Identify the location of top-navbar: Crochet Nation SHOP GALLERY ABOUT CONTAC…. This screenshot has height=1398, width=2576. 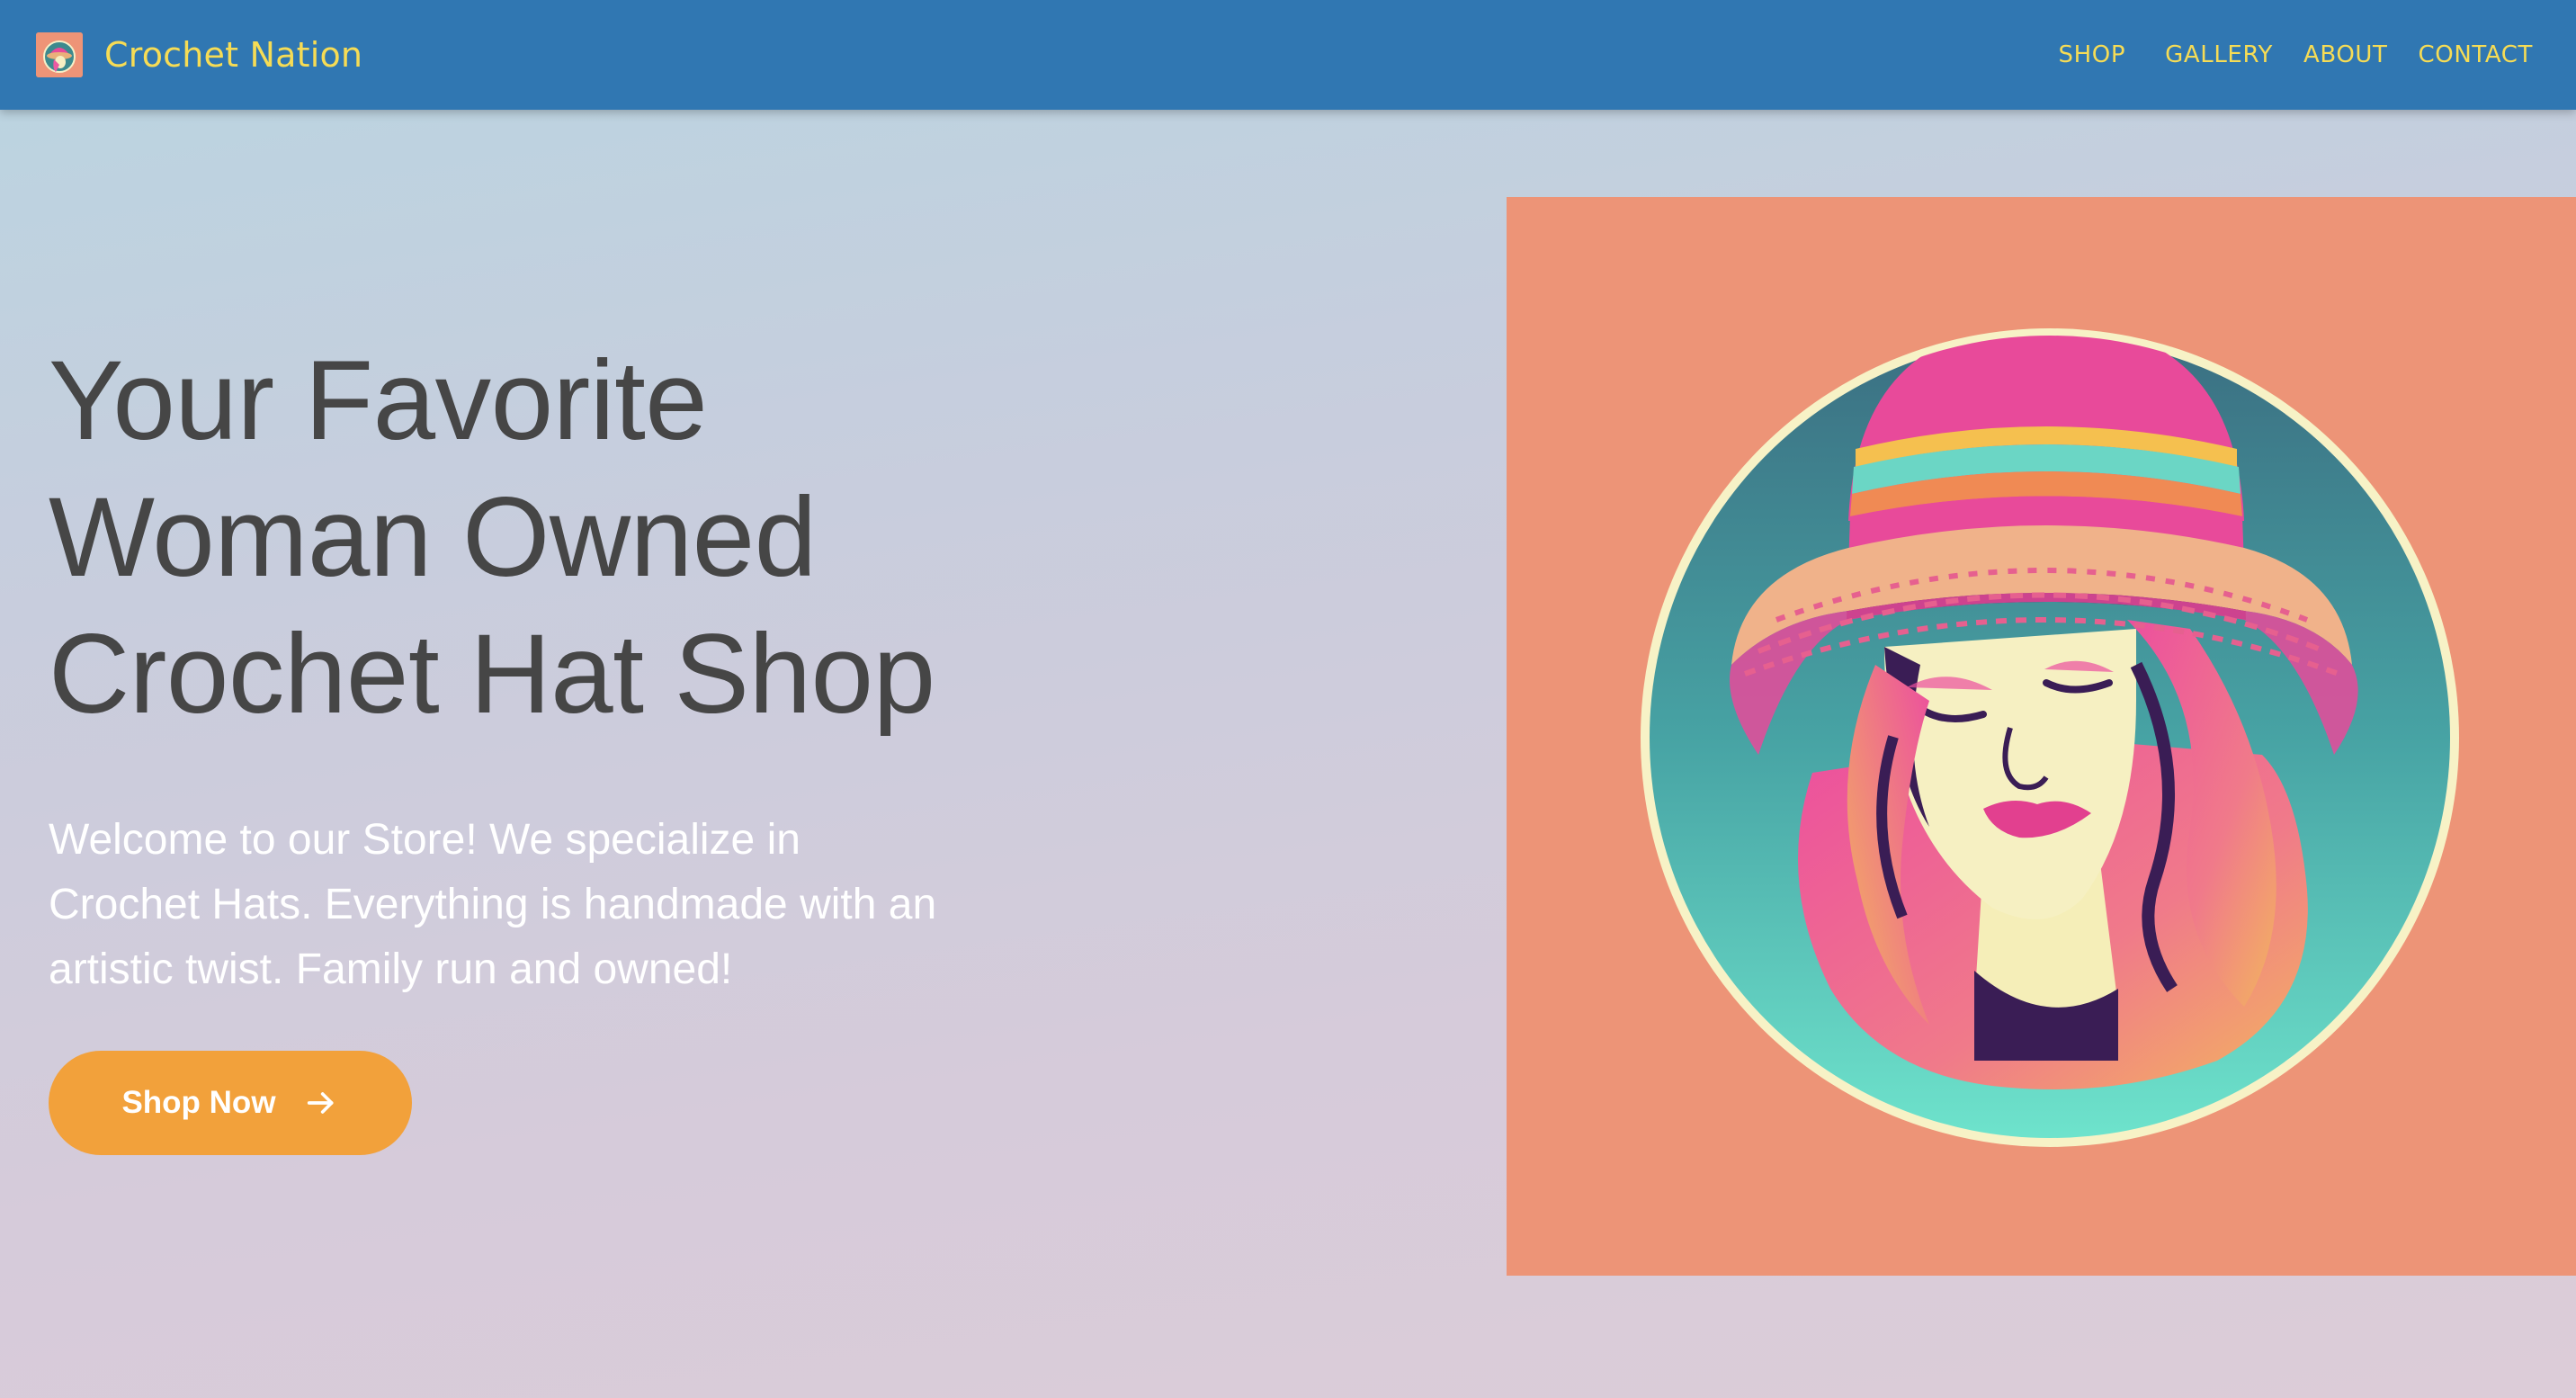
(1288, 55).